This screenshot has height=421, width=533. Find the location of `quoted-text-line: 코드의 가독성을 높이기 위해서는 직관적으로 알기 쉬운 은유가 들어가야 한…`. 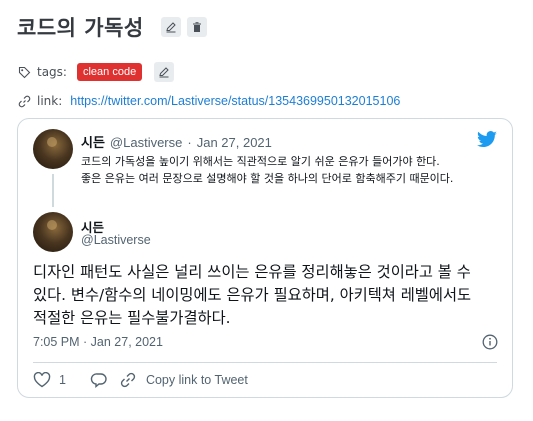

quoted-text-line: 코드의 가독성을 높이기 위해서는 직관적으로 알기 쉬운 은유가 들어가야 한… is located at coordinates (260, 161).